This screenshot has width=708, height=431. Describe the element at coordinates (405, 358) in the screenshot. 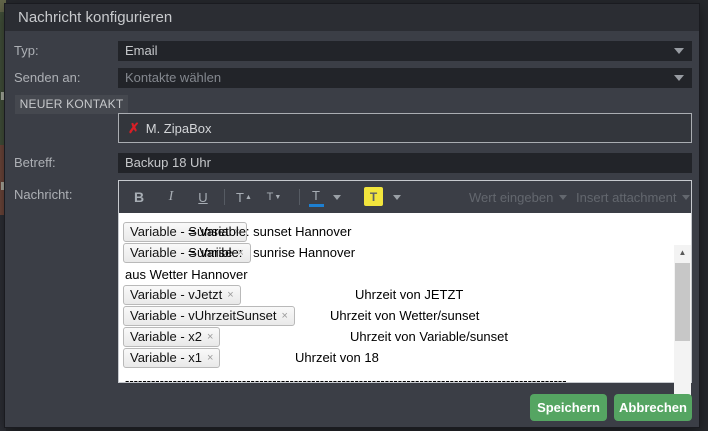

I see `editor-row: Variable - x1 × Uhrzeit von 18` at that location.